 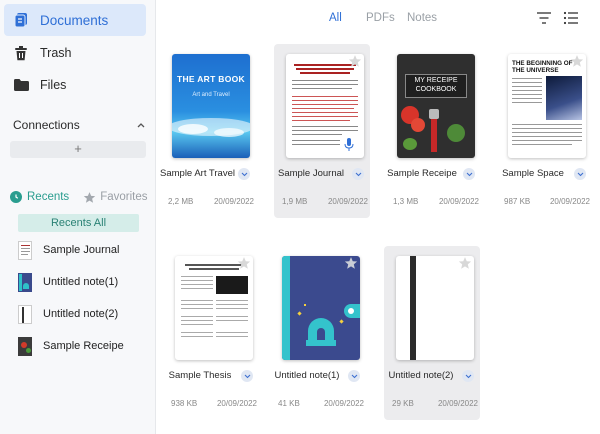 I want to click on trash-icon, so click(x=21, y=53).